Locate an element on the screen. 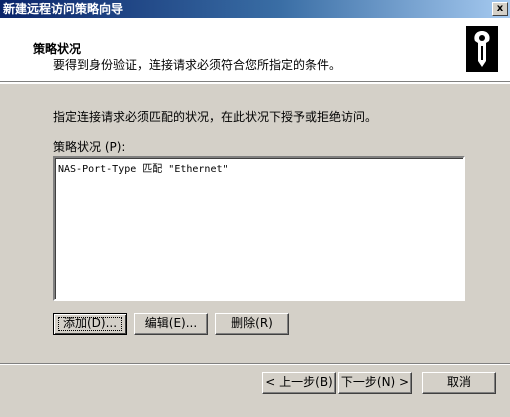 This screenshot has height=417, width=510. page-subtitle: 要得到身份验证，连接请求必须符合您所指定的条件。 is located at coordinates (197, 65).